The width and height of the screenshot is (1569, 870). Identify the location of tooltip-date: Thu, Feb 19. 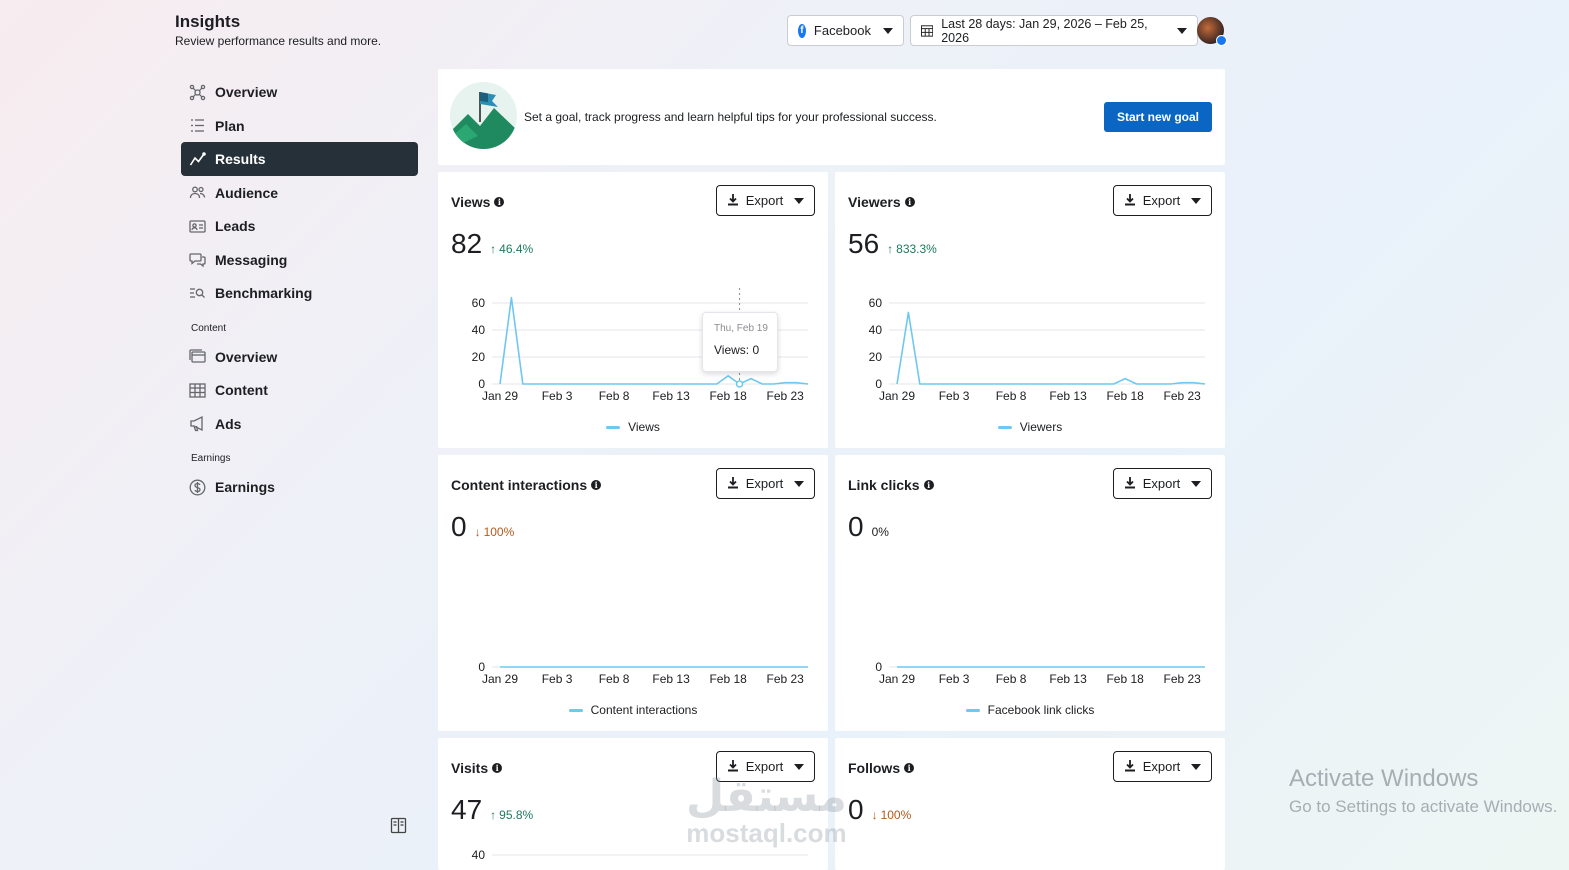
(741, 328).